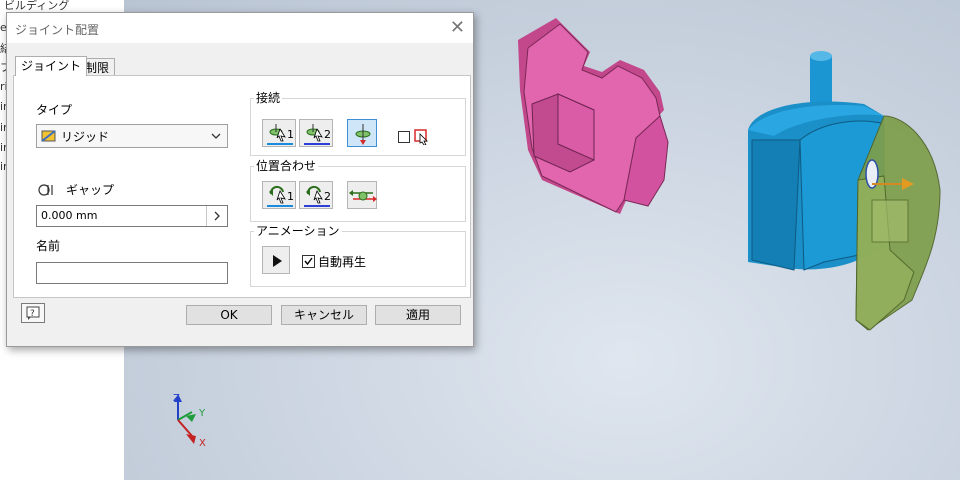 This screenshot has width=960, height=480. I want to click on apply-button: 適用, so click(418, 315).